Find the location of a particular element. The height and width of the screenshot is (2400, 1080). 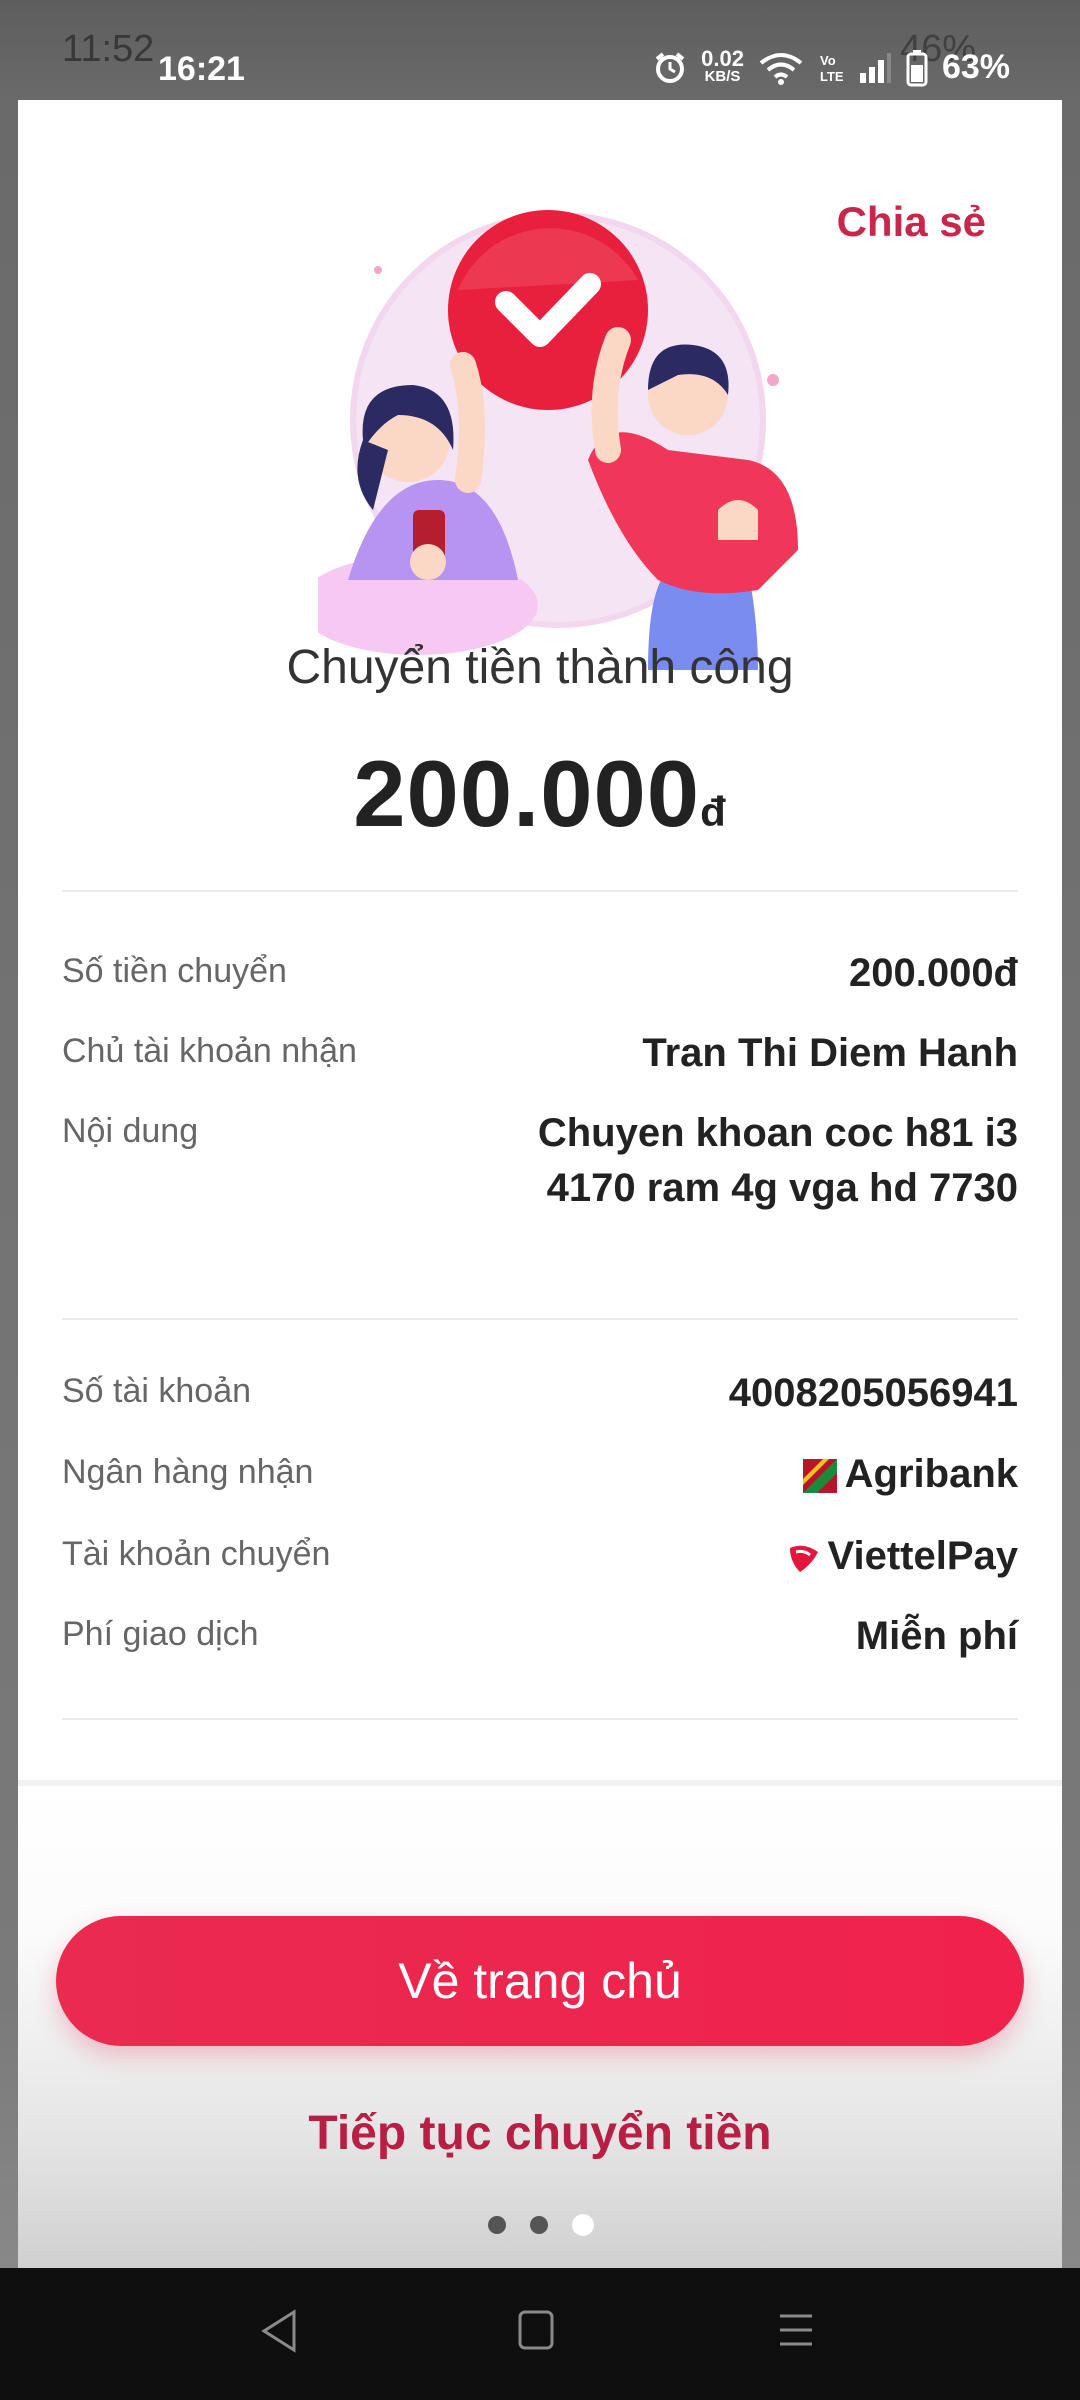

detail-label: Chủ tài khoản nhận is located at coordinates (209, 1051).